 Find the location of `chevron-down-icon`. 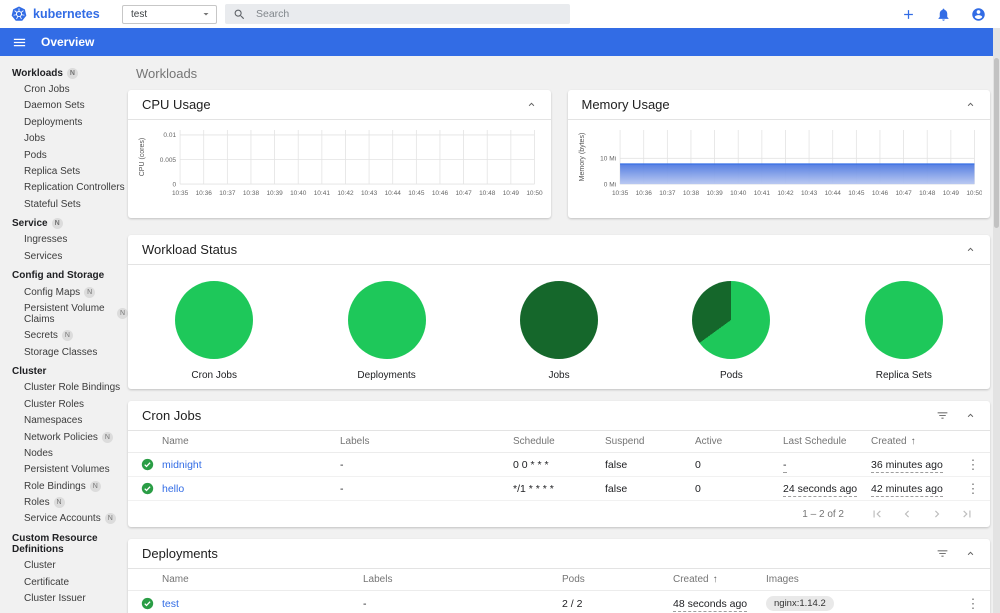

chevron-down-icon is located at coordinates (206, 14).